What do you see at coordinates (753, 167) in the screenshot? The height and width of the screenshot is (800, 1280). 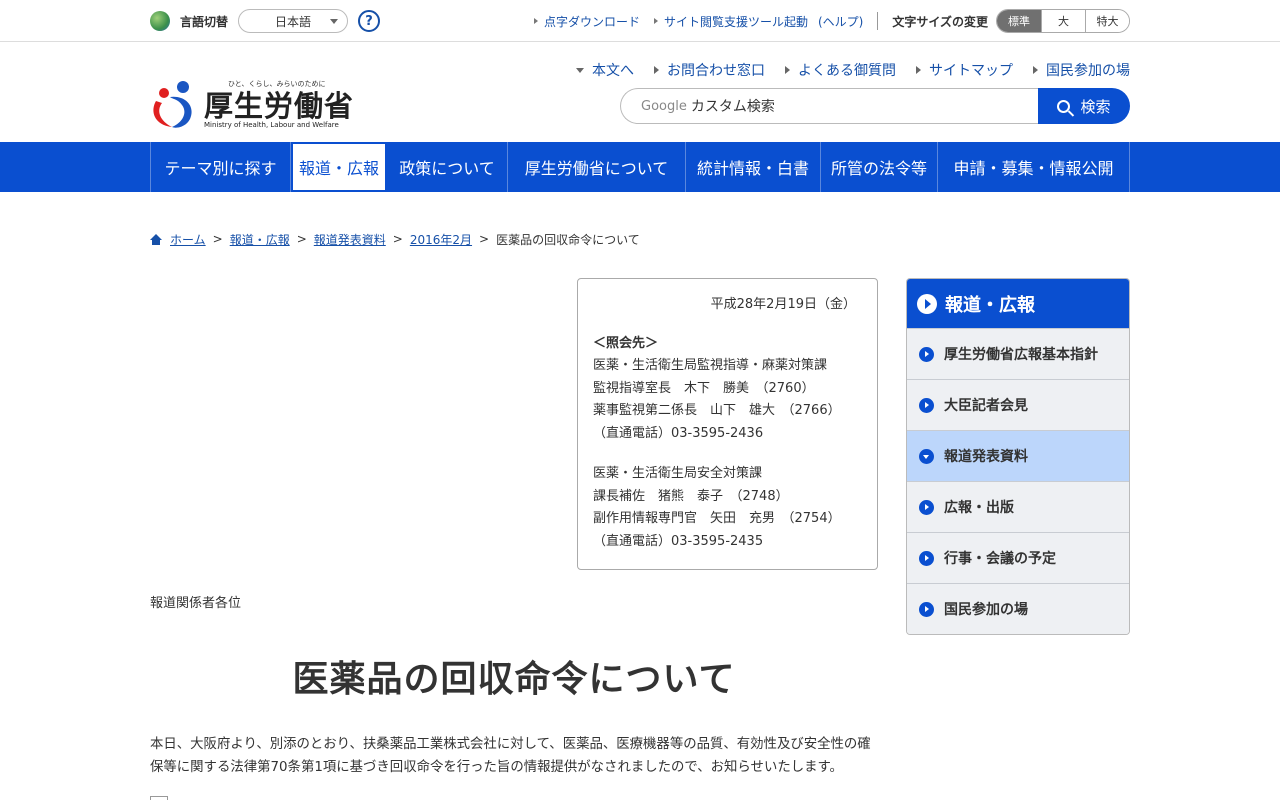 I see `nav-statistics: 統計情報・白書` at bounding box center [753, 167].